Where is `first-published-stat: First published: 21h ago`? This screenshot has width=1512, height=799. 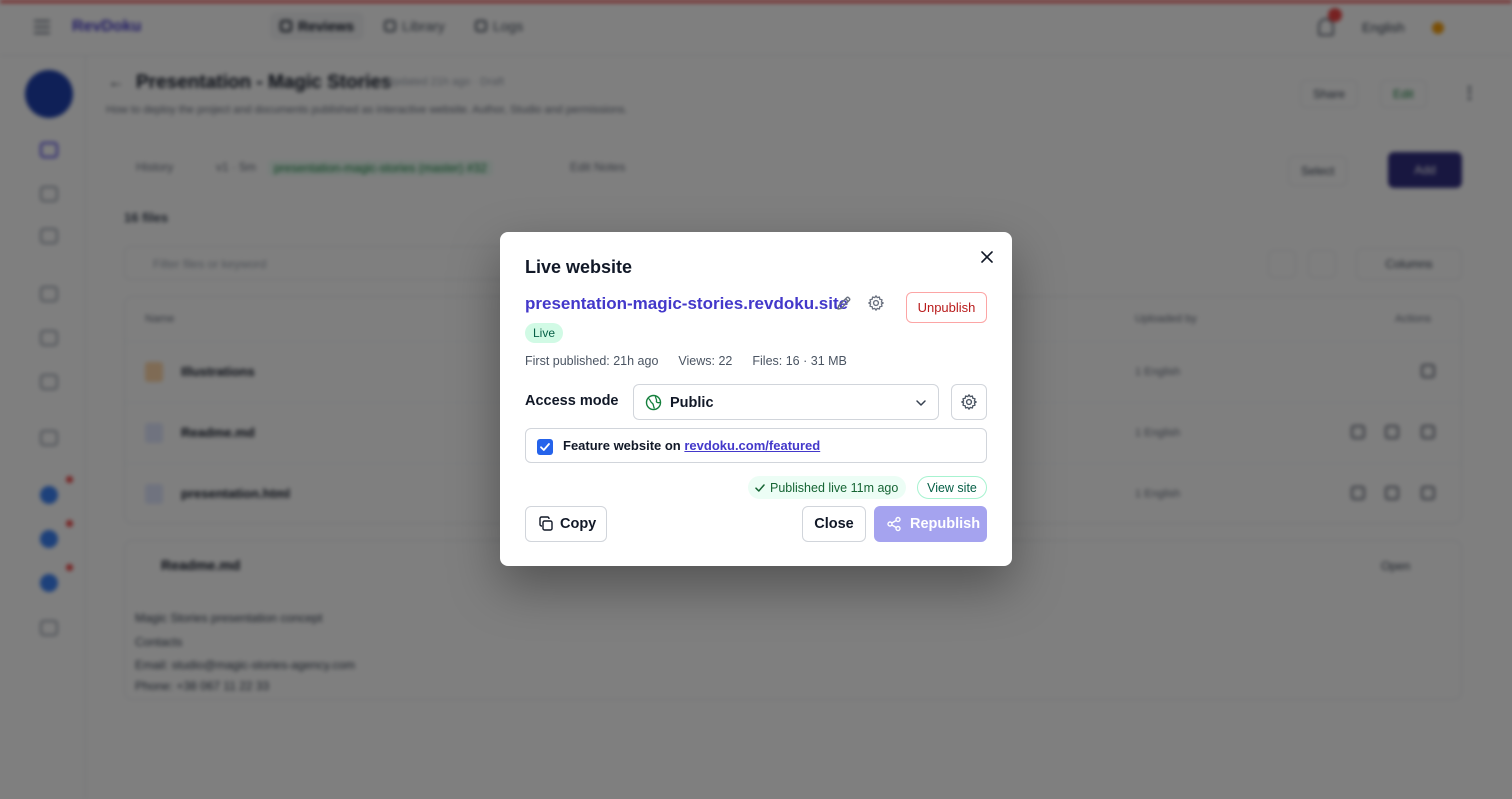
first-published-stat: First published: 21h ago is located at coordinates (592, 361).